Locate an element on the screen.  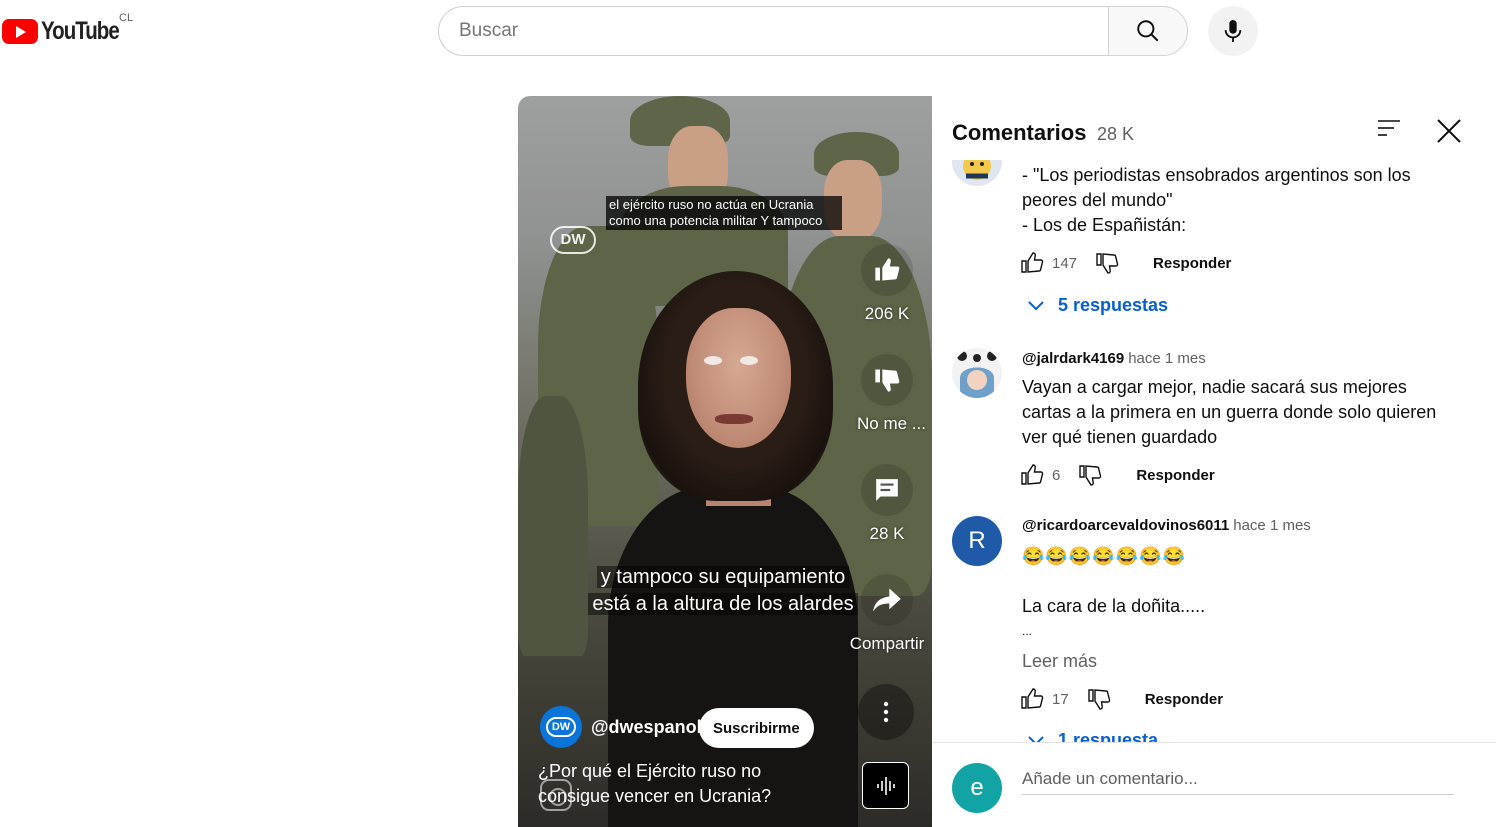
replies-toggle: 5 respuestas is located at coordinates (1098, 305).